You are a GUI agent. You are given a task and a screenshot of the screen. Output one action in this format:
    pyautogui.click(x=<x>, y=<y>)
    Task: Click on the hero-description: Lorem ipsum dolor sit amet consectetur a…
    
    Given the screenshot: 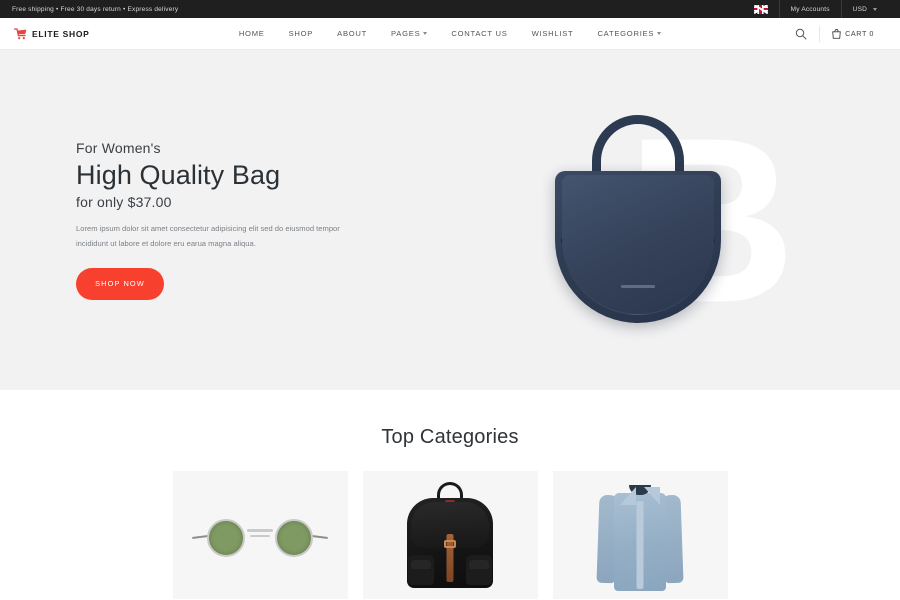 What is the action you would take?
    pyautogui.click(x=208, y=236)
    